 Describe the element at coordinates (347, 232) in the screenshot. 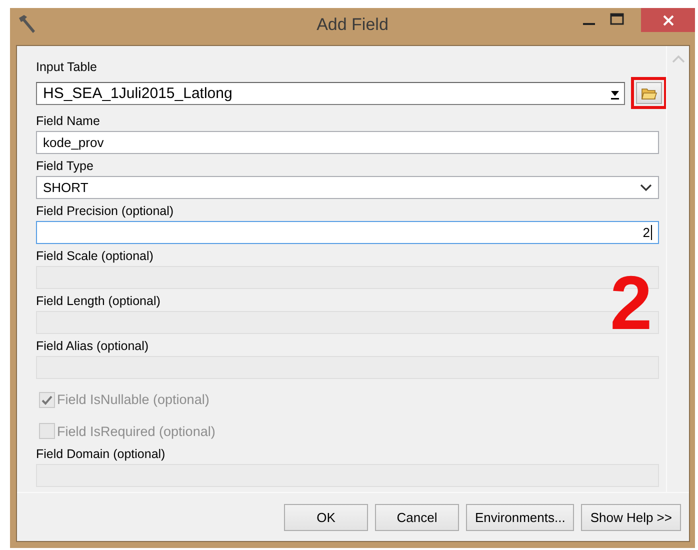

I see `input-field: 2` at that location.